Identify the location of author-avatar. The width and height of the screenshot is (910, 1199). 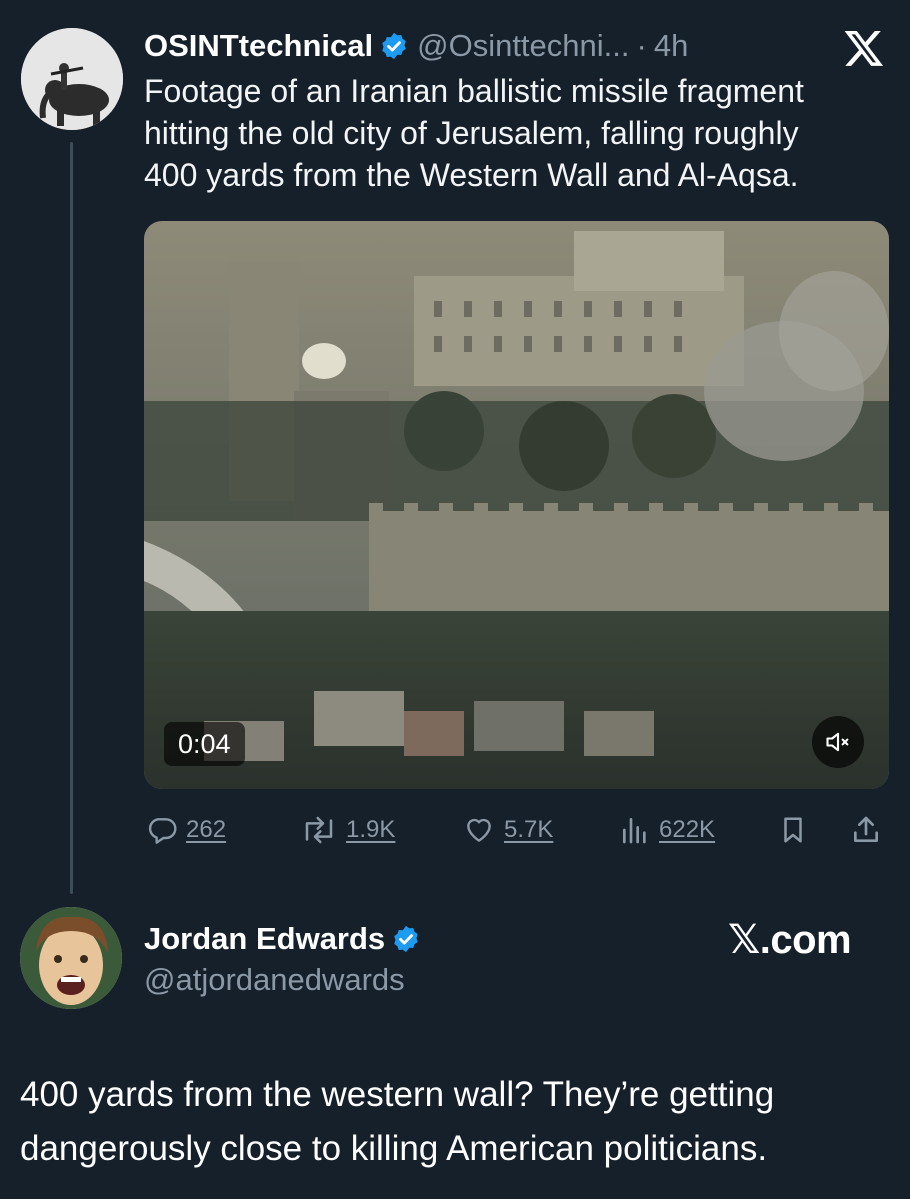
(71, 958).